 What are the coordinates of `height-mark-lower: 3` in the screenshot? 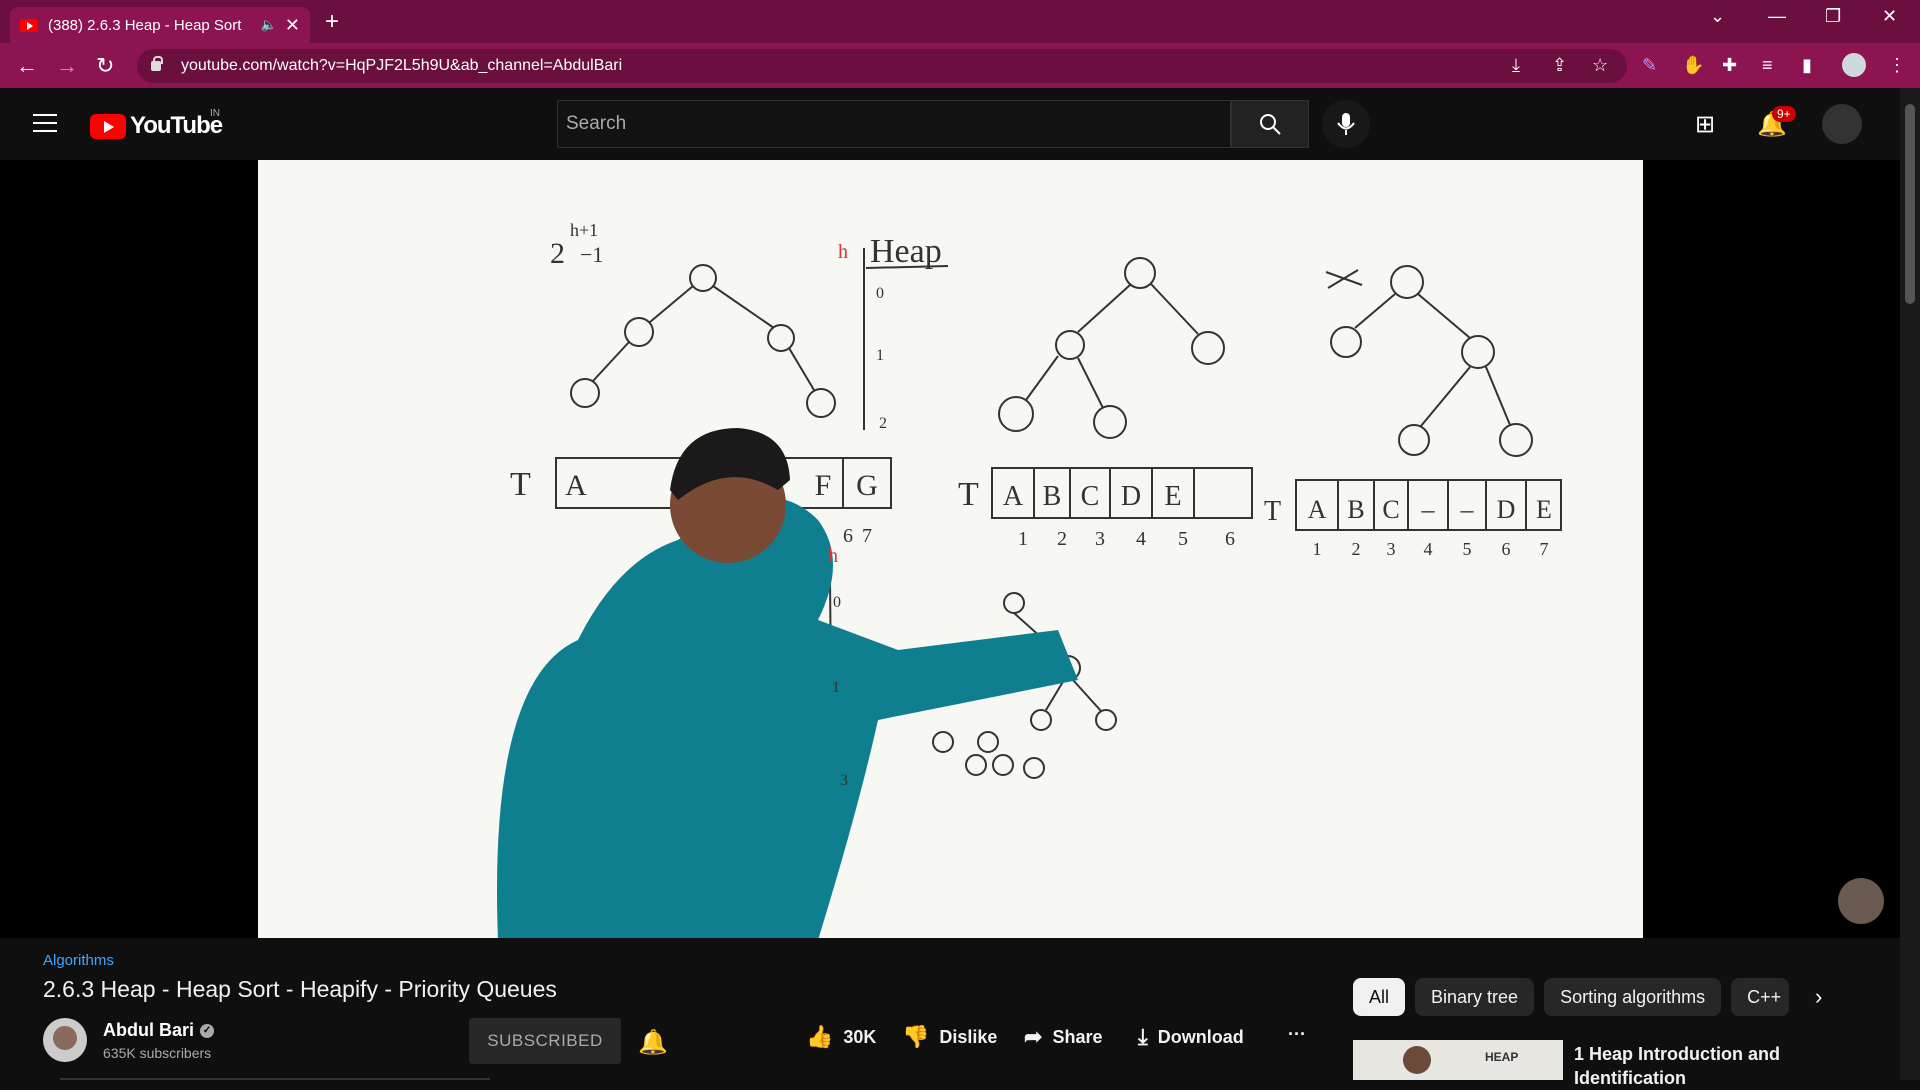 It's located at (844, 780).